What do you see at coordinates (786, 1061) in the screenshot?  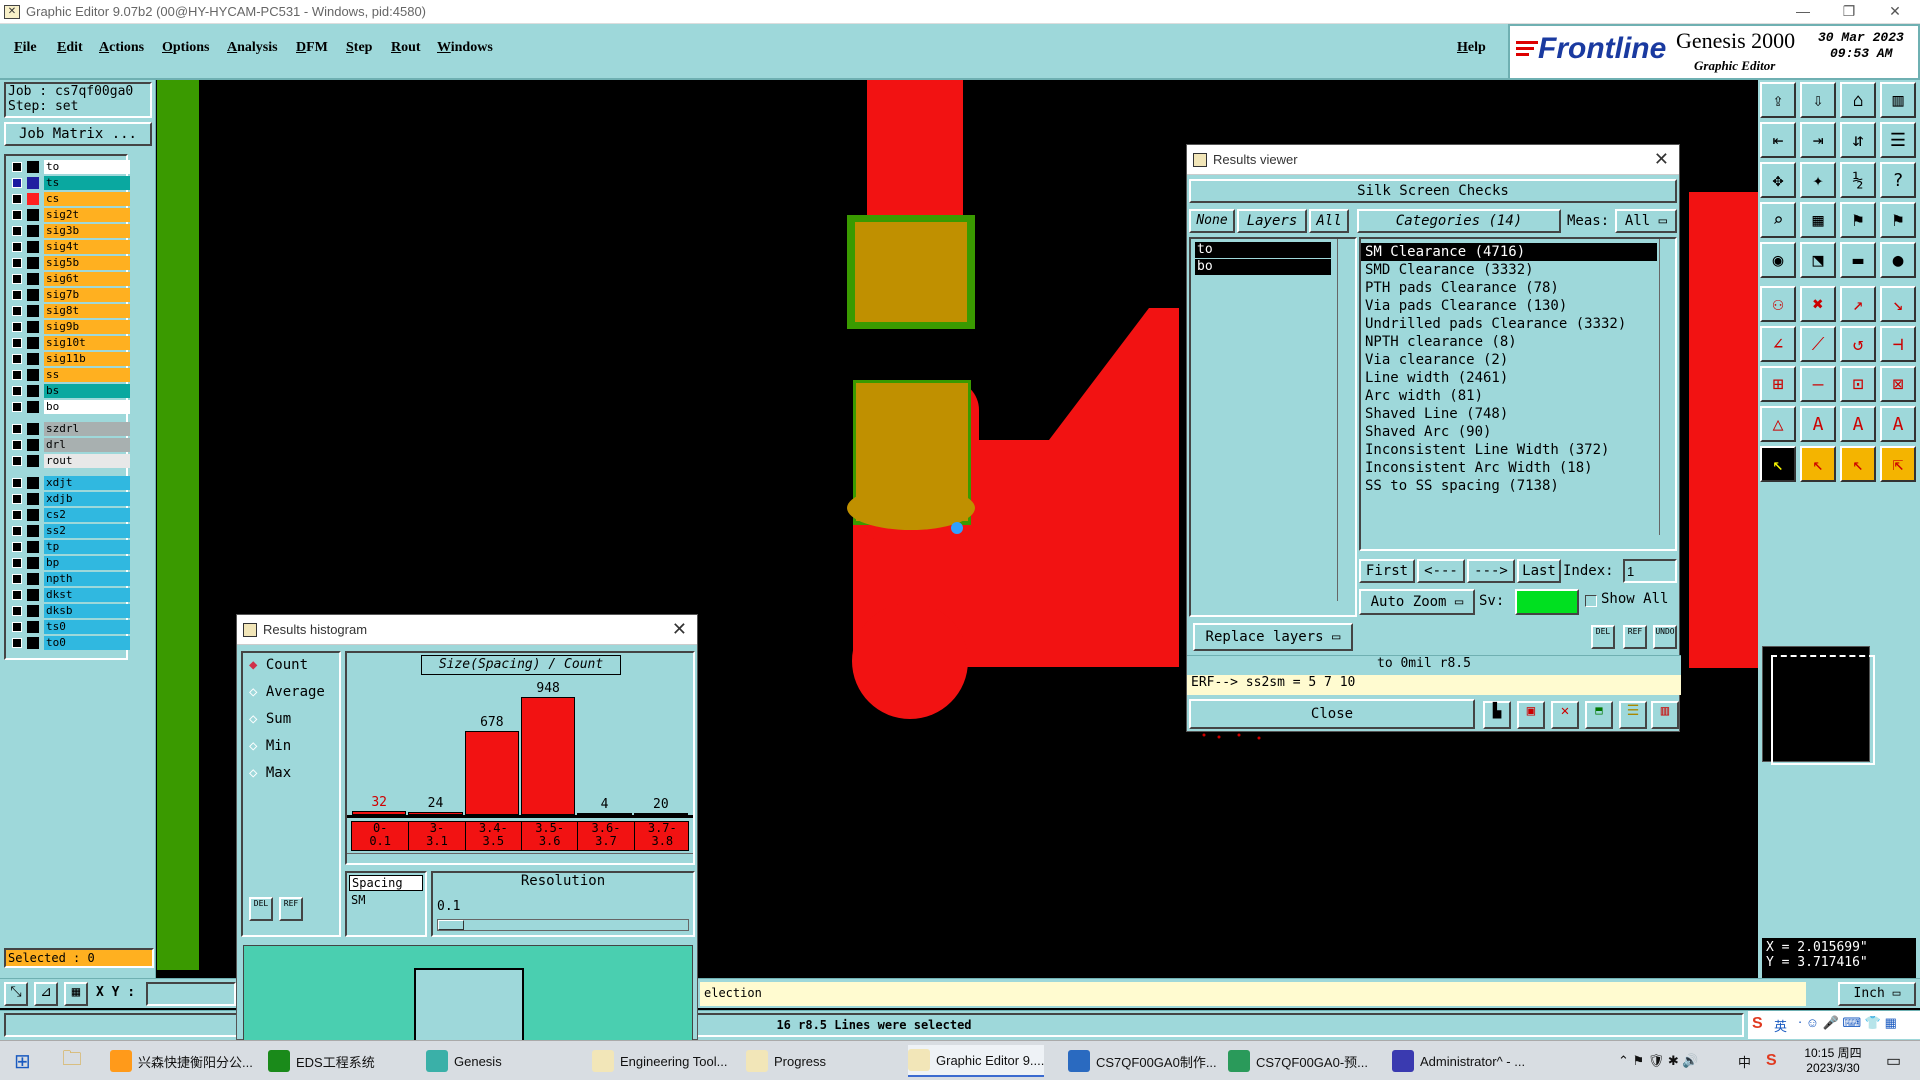 I see `taskbar-app: Progress` at bounding box center [786, 1061].